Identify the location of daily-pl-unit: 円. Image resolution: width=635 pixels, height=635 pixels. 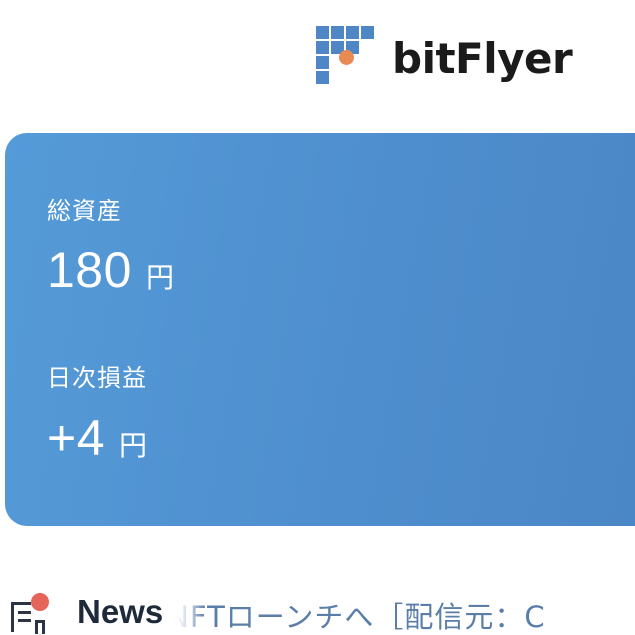
(133, 445).